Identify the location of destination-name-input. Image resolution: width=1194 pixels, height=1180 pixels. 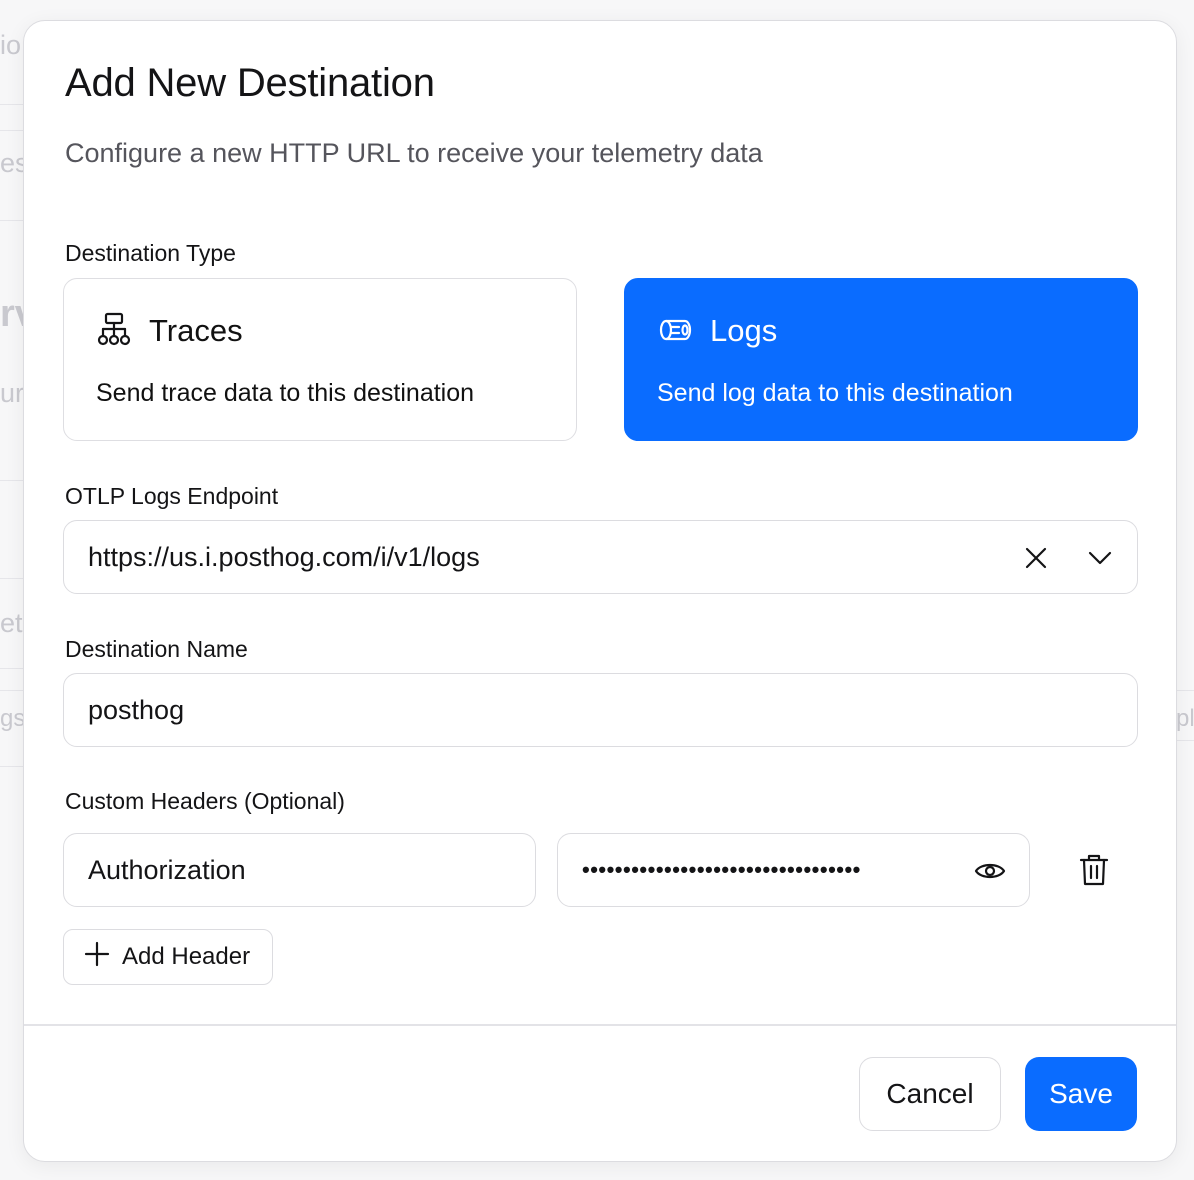
(600, 710).